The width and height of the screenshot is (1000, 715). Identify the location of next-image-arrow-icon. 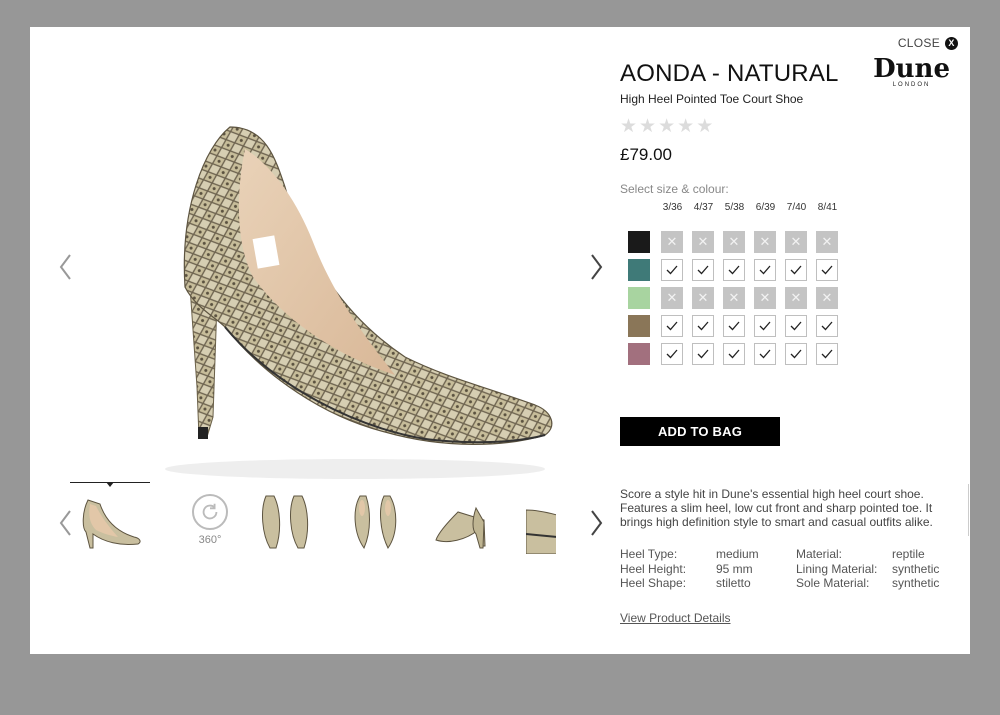
(596, 267).